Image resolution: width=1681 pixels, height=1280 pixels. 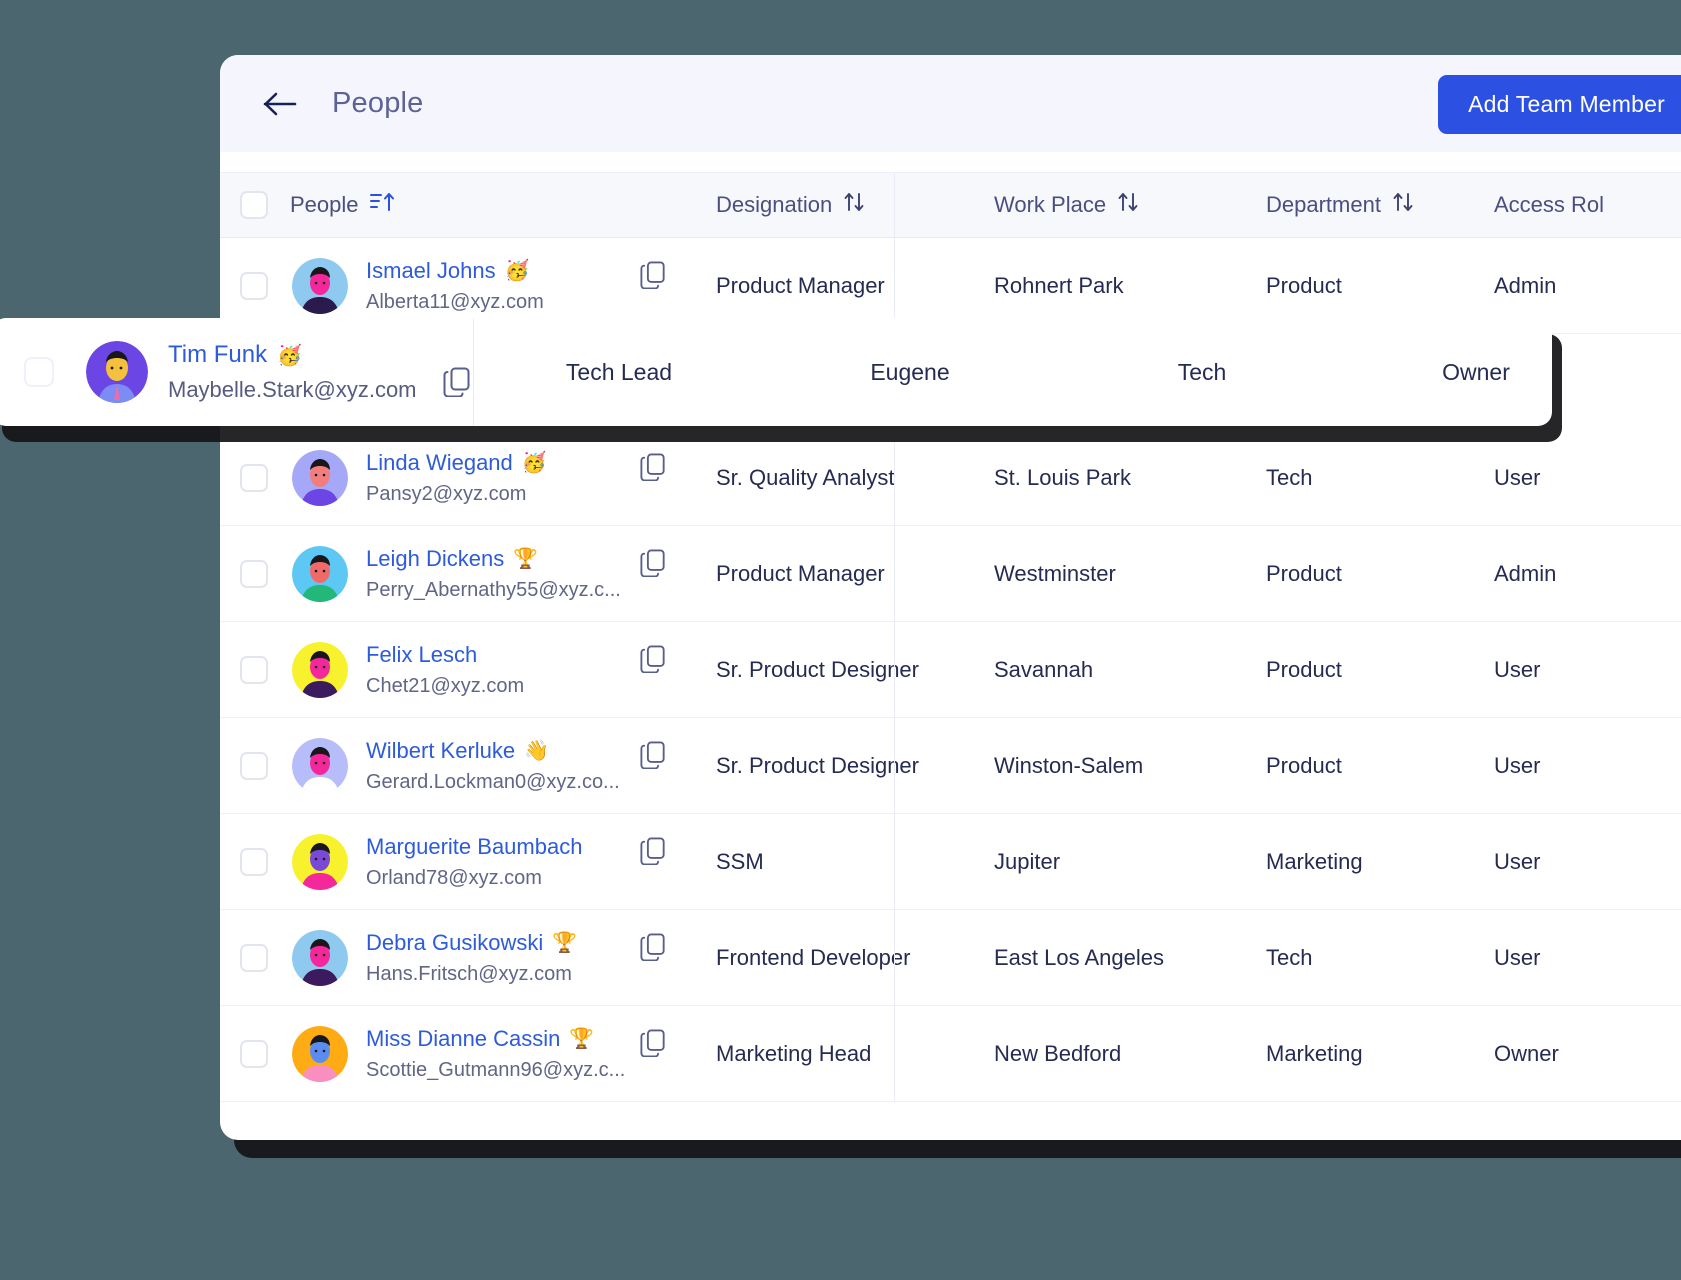 I want to click on person-identity: Marguerite Baumbach Orland78@xyz.com, so click(x=478, y=862).